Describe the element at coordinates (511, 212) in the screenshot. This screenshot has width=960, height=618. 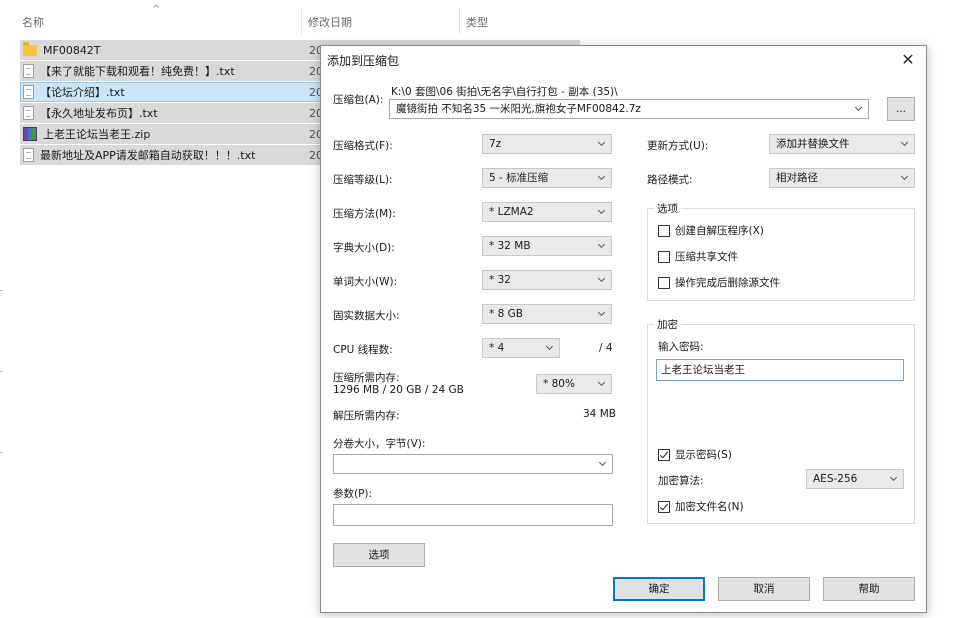
I see `method-value: * LZMA2` at that location.